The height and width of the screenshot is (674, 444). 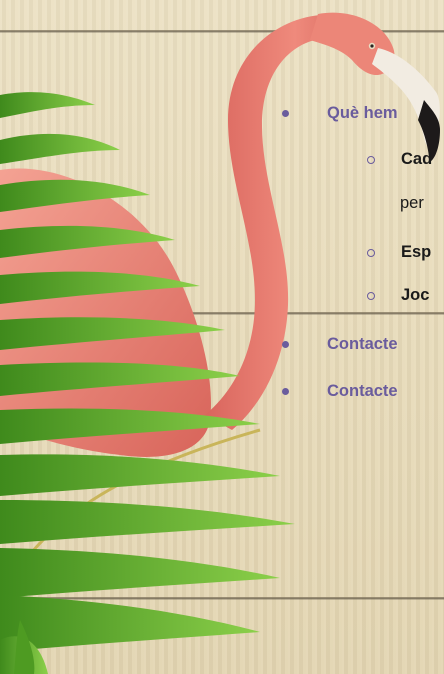 I want to click on submenu-item-label: Cad, so click(x=417, y=159).